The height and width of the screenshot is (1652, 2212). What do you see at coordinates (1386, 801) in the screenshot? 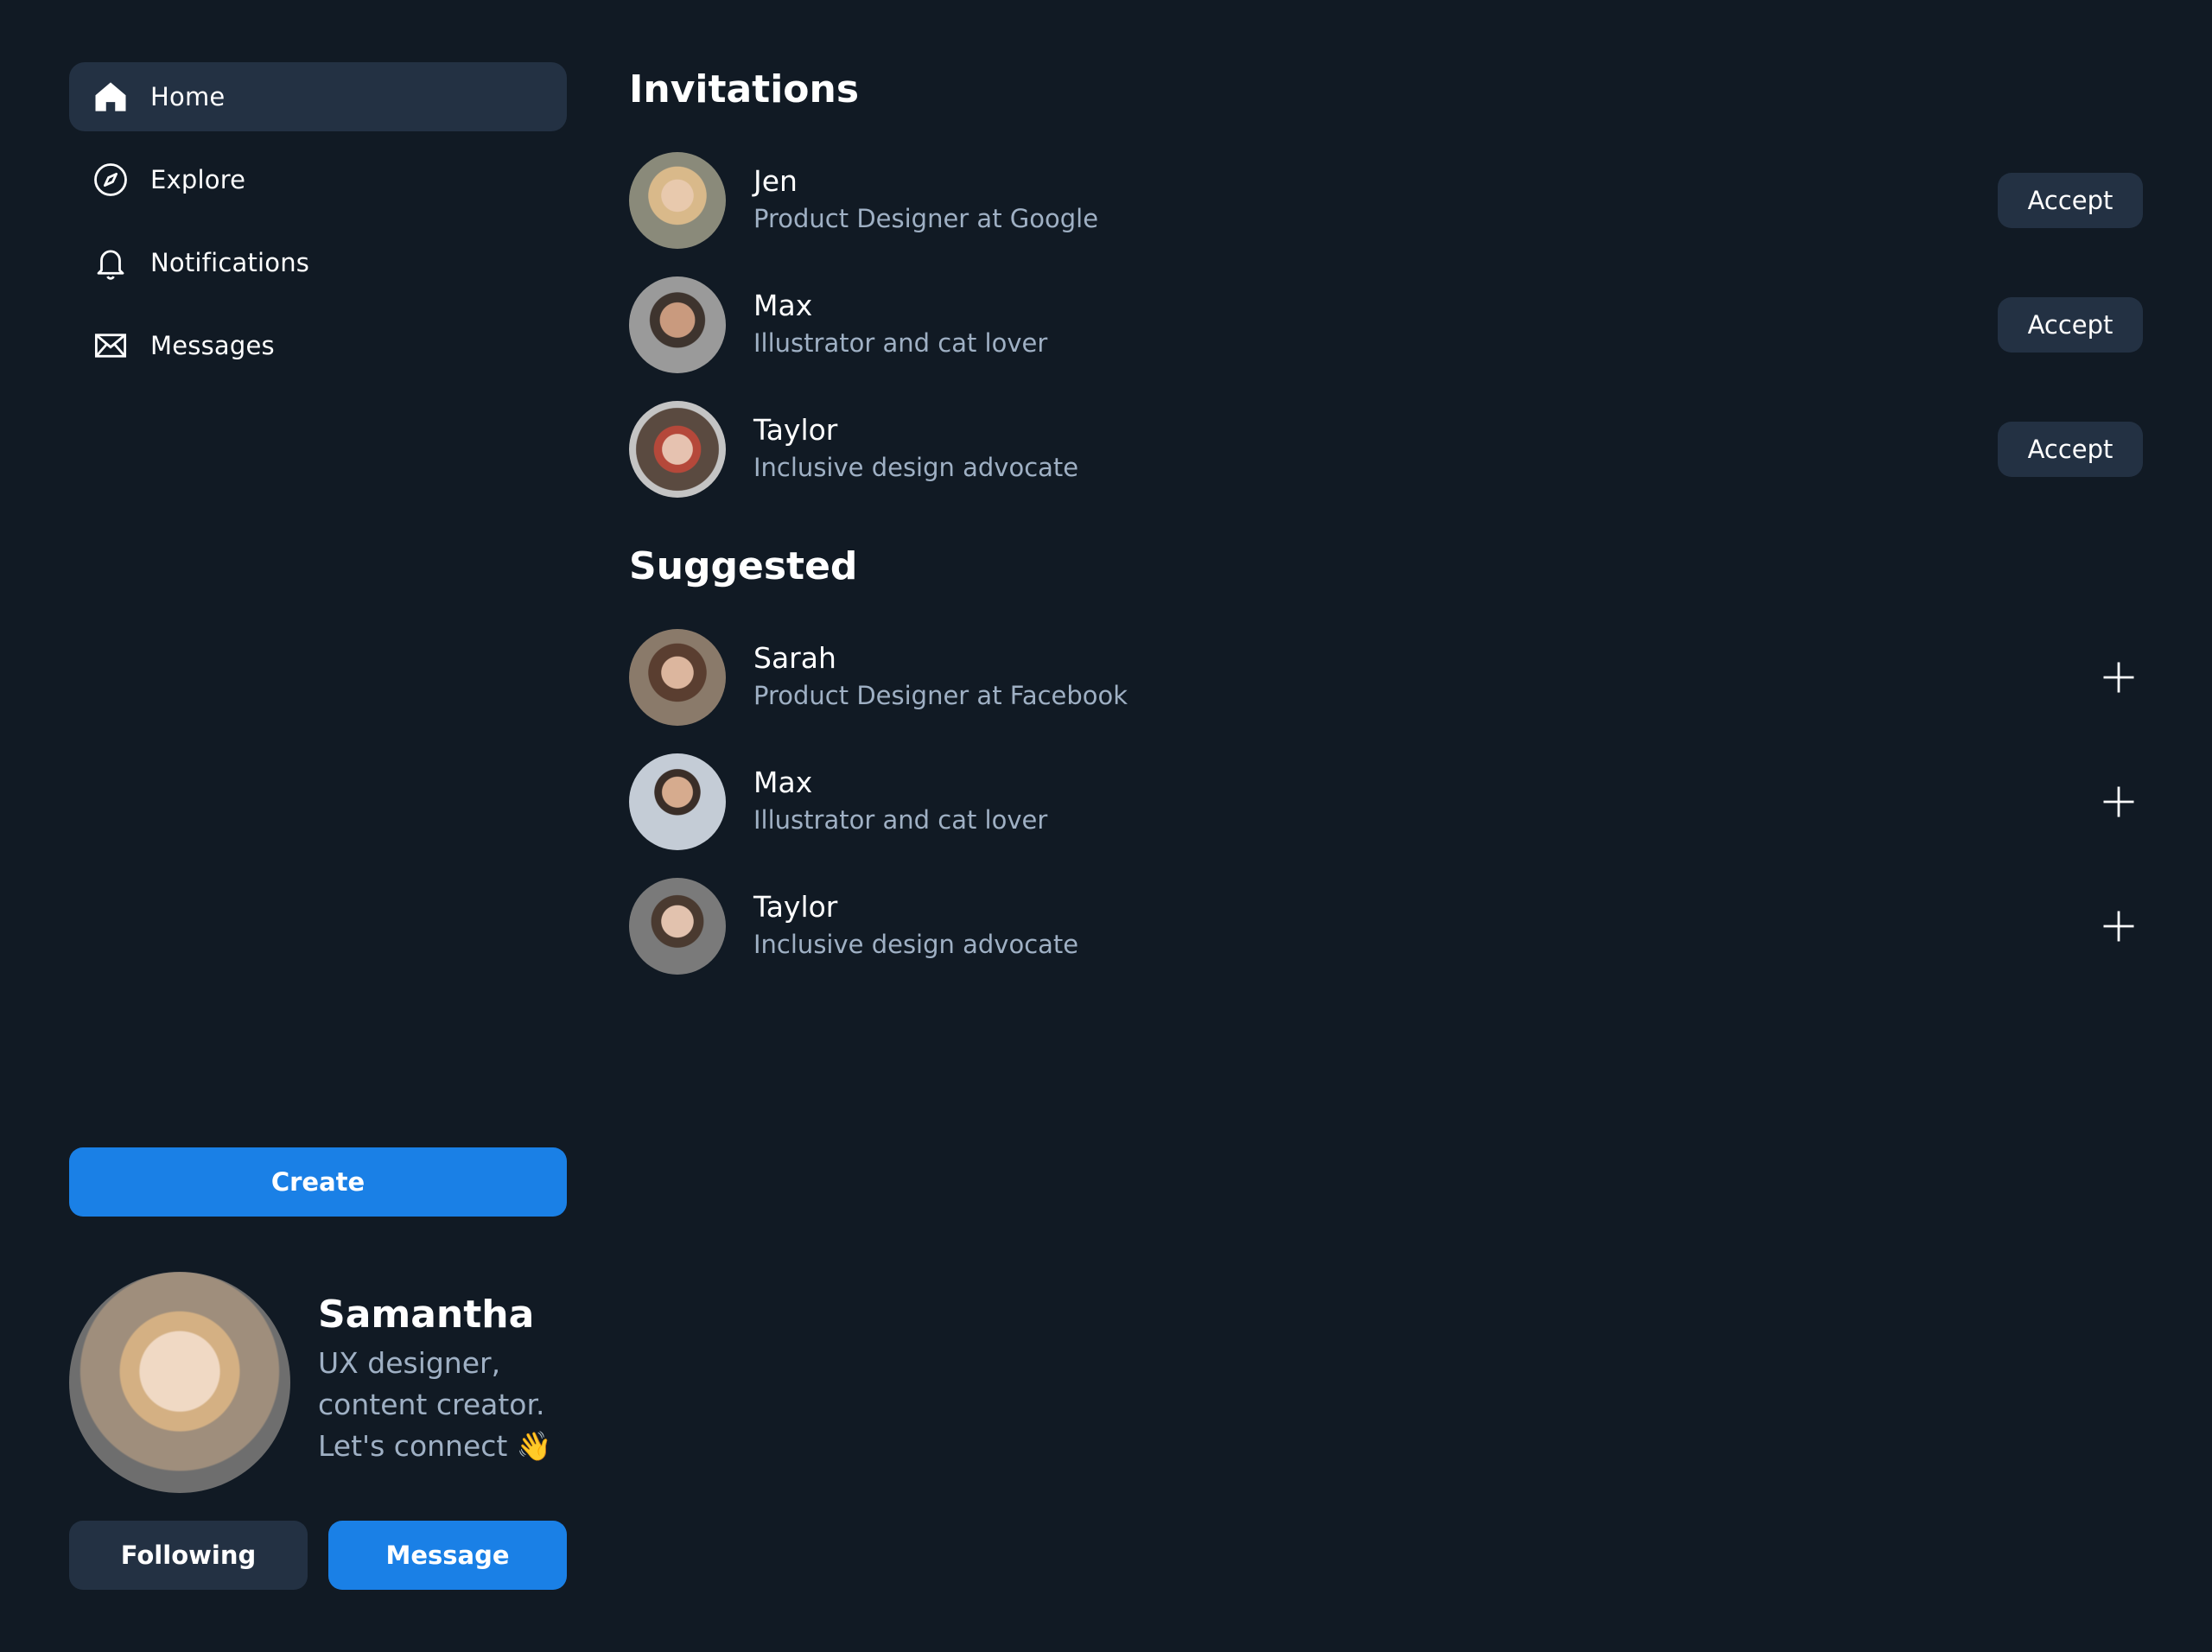
I see `suggested-row: Max Illustrator and cat lover` at bounding box center [1386, 801].